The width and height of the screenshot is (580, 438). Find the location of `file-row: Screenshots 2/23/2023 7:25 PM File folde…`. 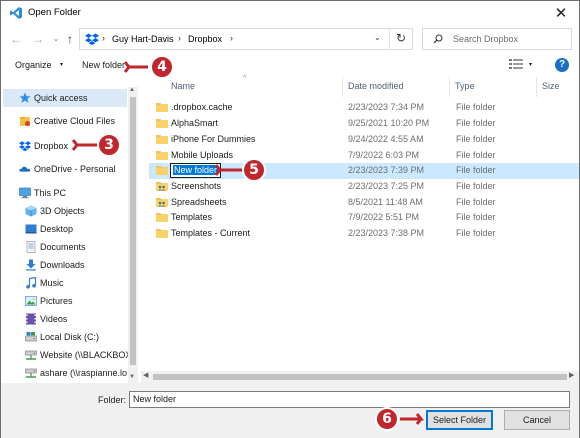

file-row: Screenshots 2/23/2023 7:25 PM File folde… is located at coordinates (364, 187).